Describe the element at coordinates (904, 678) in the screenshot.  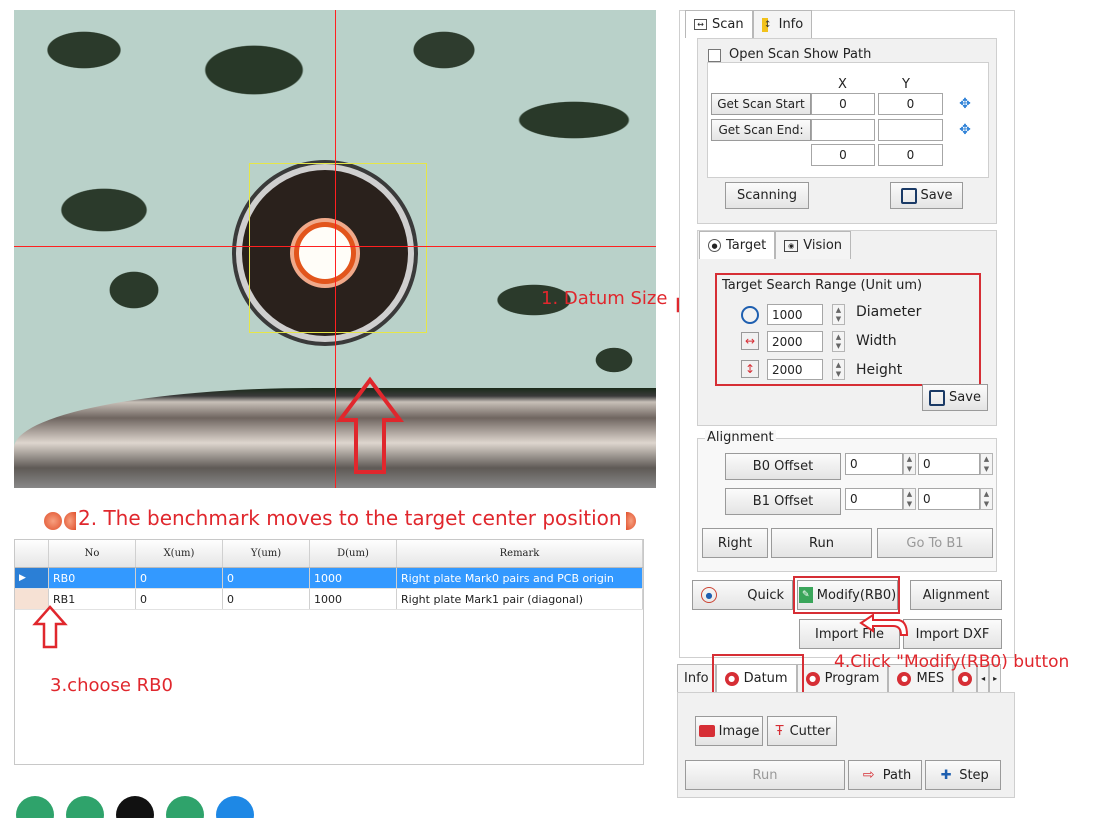
I see `mes-tab-icon: ●` at that location.